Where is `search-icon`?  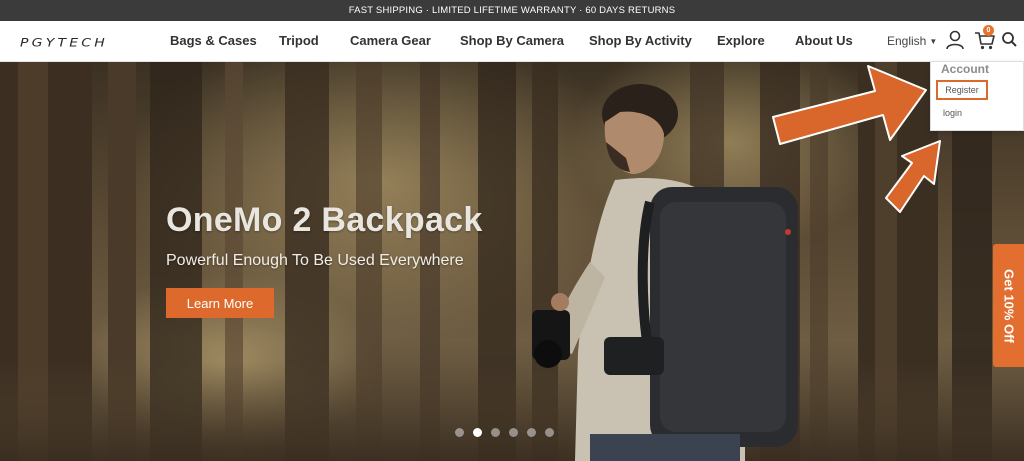
search-icon is located at coordinates (1010, 40).